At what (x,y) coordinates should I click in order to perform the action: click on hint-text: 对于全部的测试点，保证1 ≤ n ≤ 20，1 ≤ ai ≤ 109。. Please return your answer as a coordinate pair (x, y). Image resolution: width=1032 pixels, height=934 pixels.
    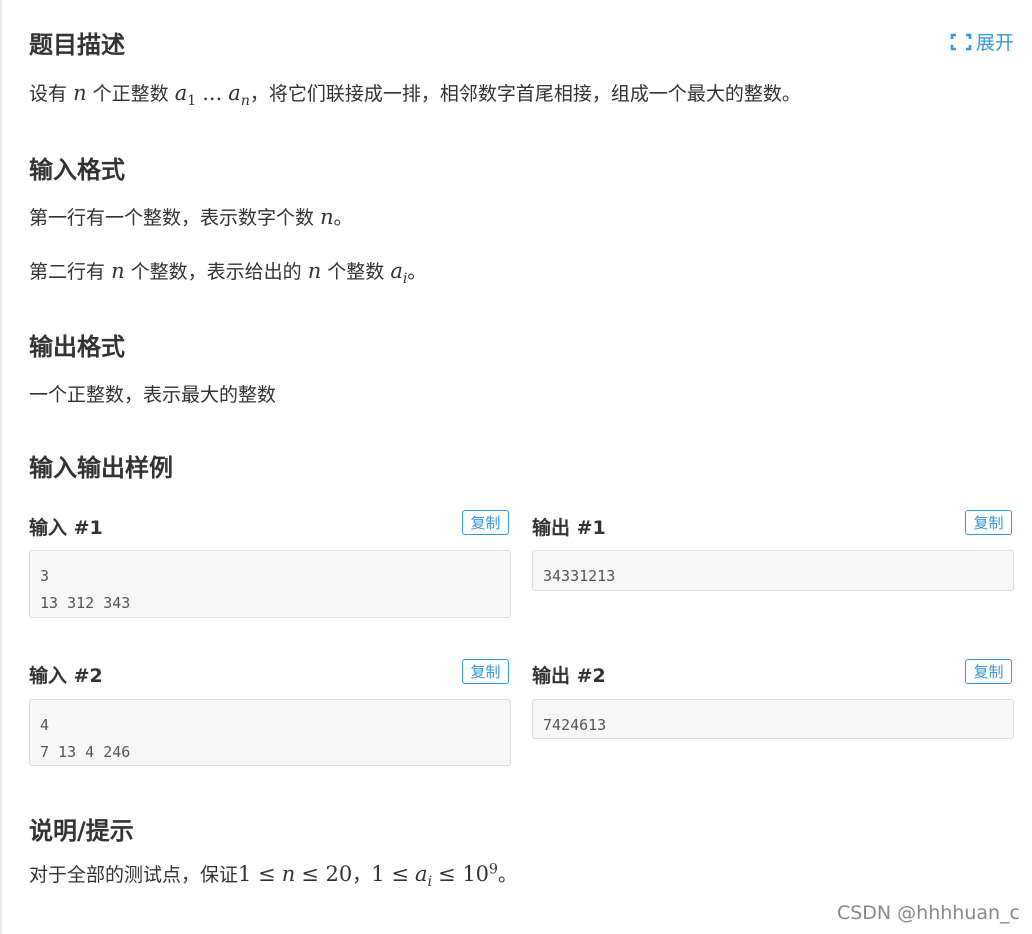
    Looking at the image, I should click on (273, 875).